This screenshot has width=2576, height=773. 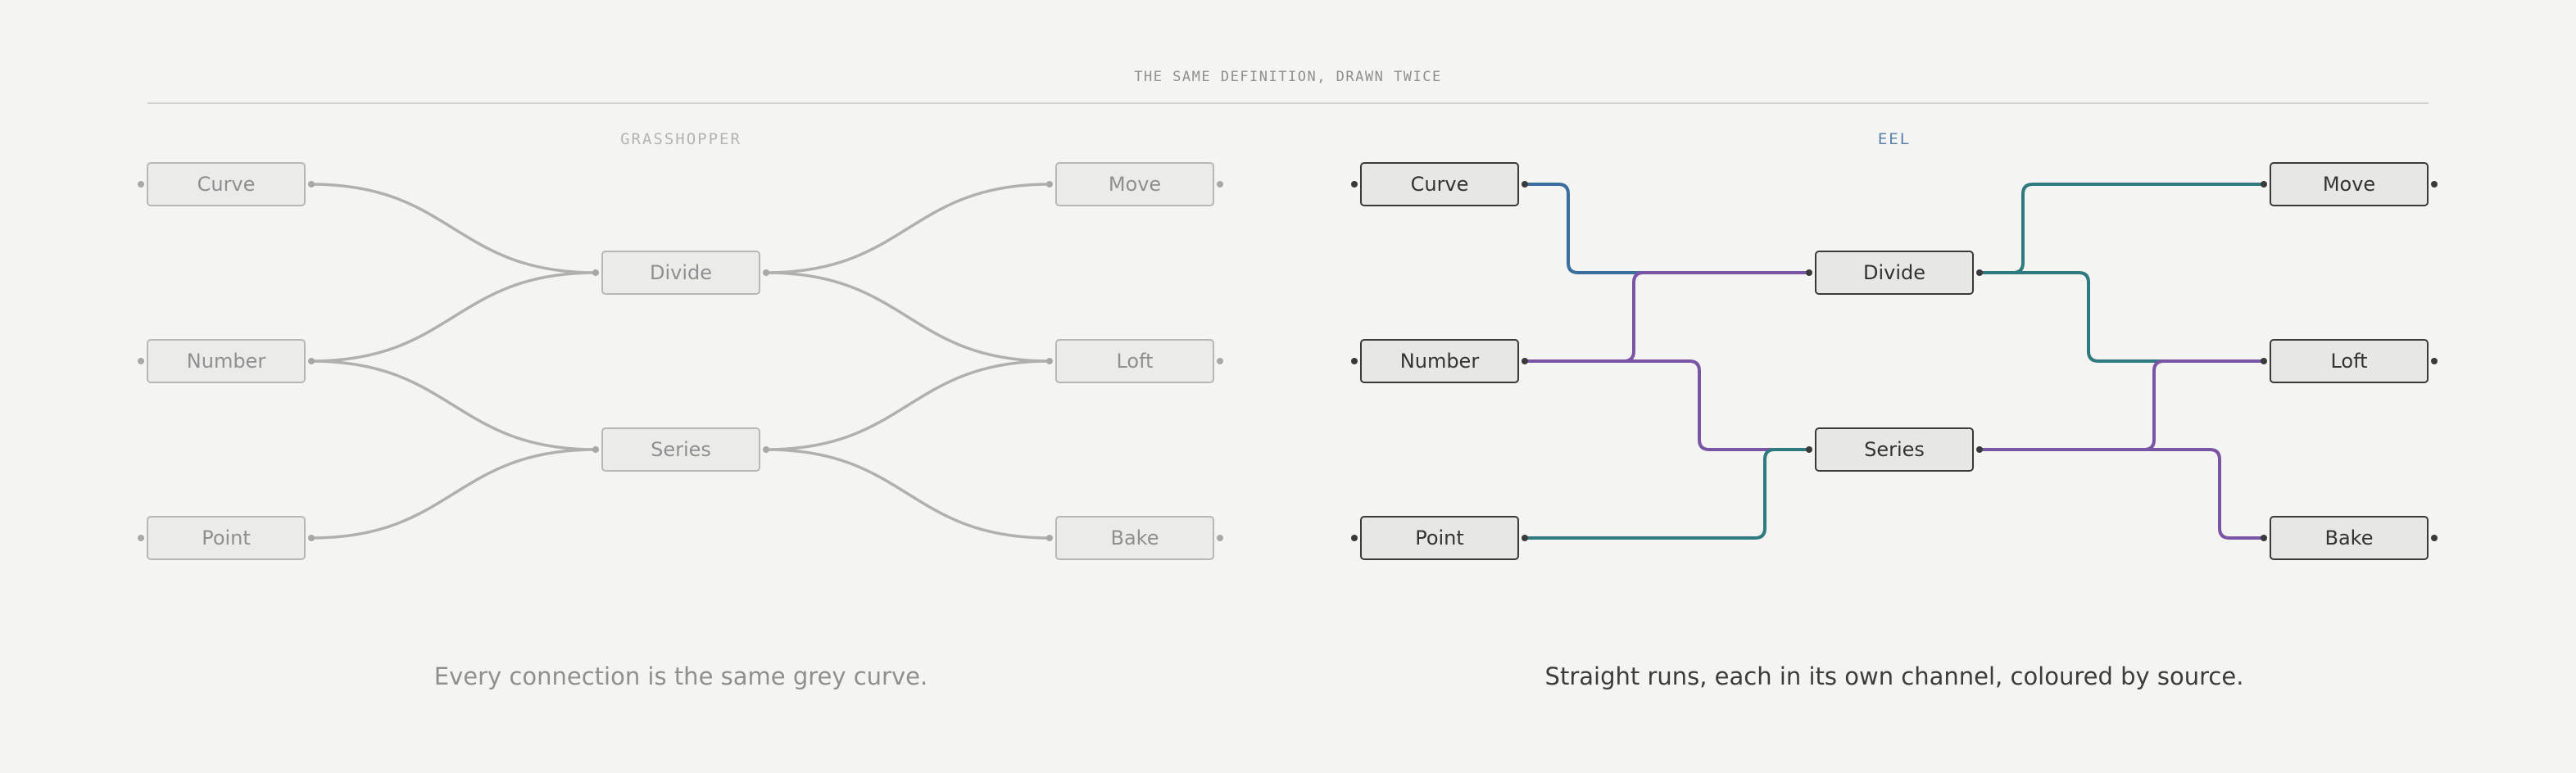 What do you see at coordinates (595, 272) in the screenshot?
I see `grasshopper-node-divide-input-port` at bounding box center [595, 272].